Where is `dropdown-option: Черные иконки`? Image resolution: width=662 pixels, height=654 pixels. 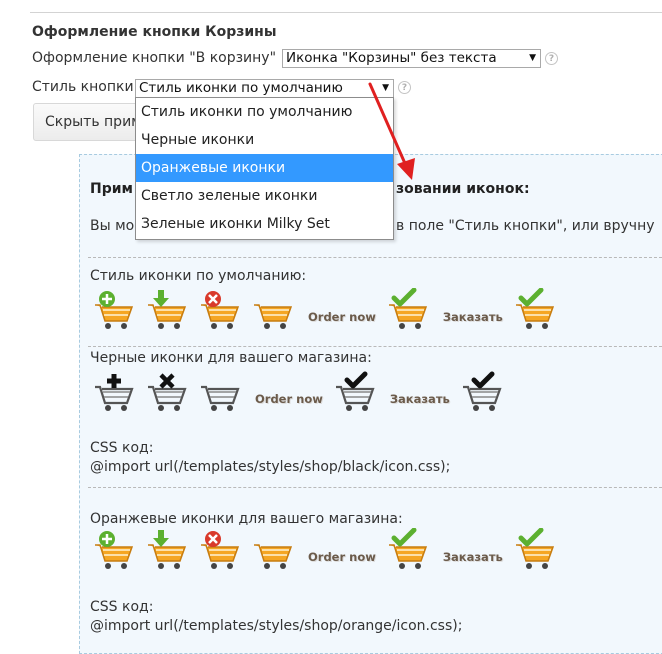
dropdown-option: Черные иконки is located at coordinates (264, 140).